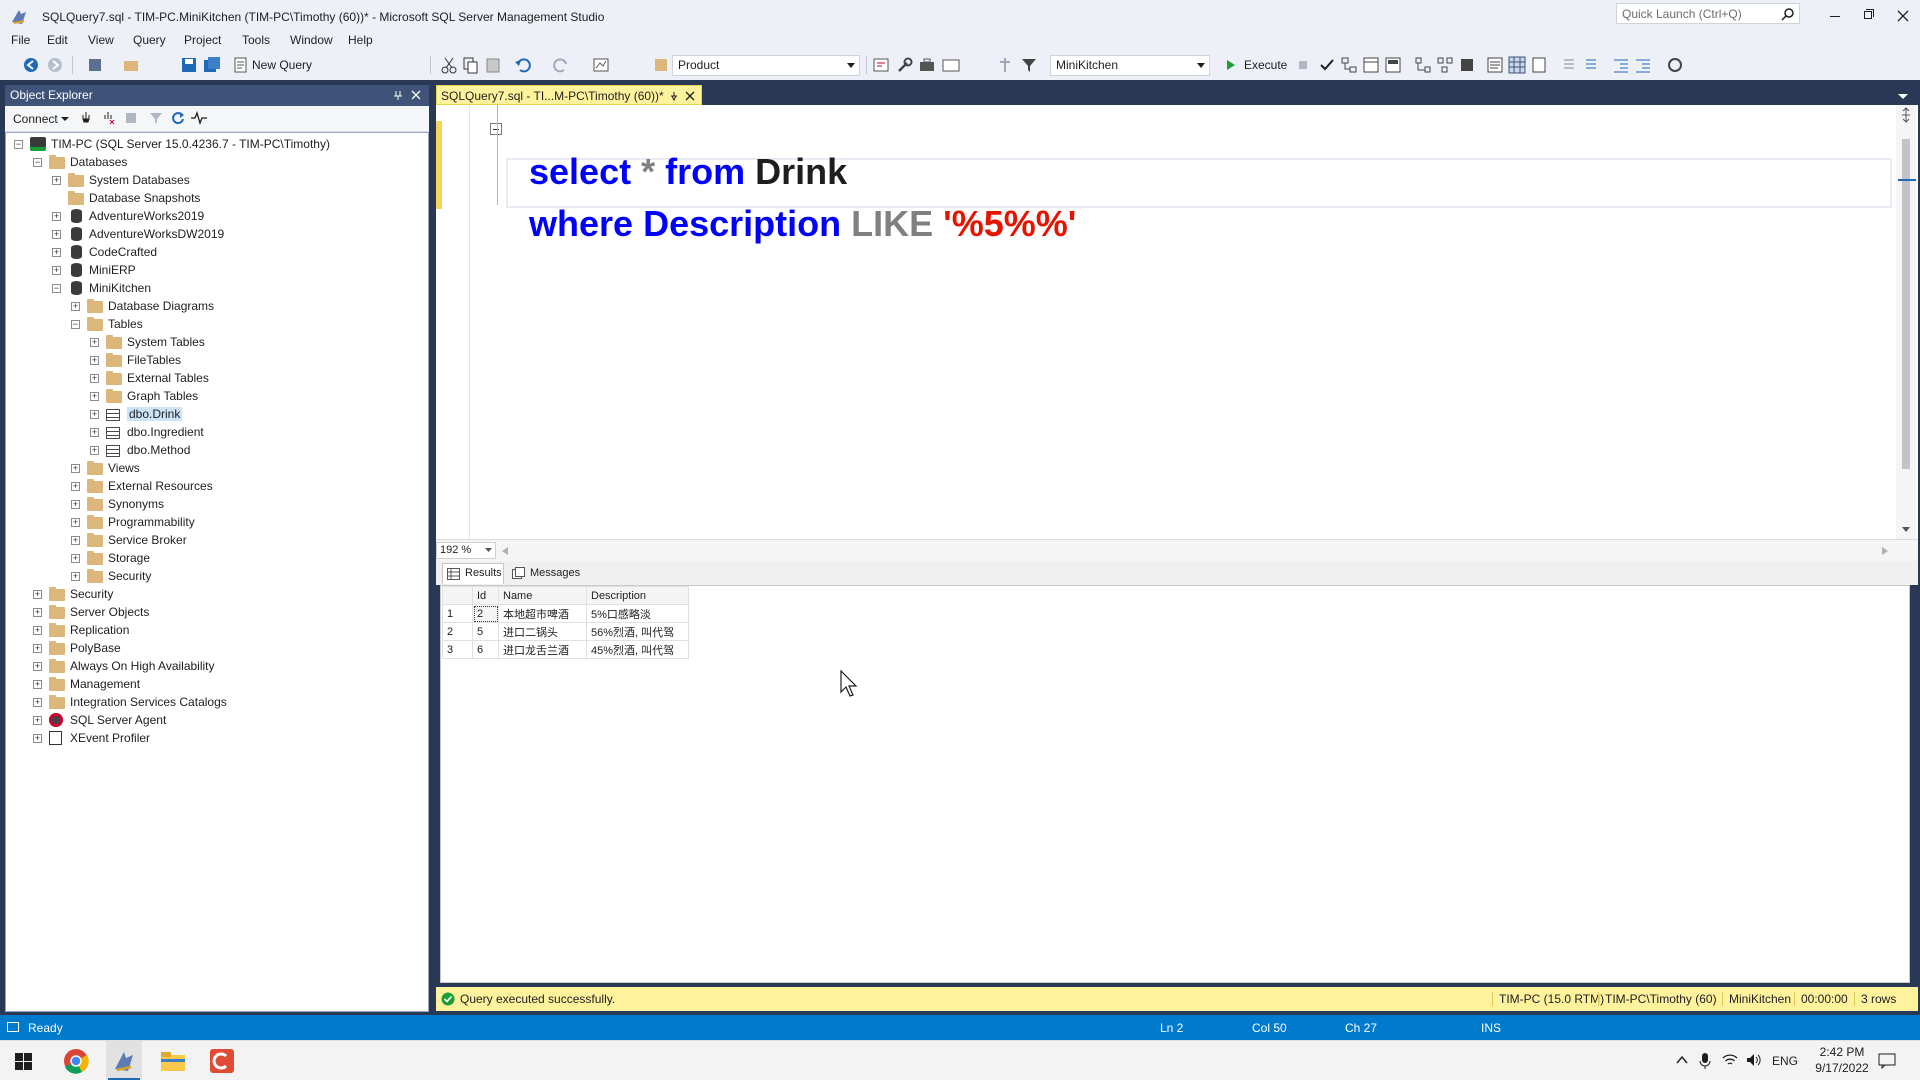 Image resolution: width=1920 pixels, height=1080 pixels. Describe the element at coordinates (457, 631) in the screenshot. I see `row-number: 2` at that location.